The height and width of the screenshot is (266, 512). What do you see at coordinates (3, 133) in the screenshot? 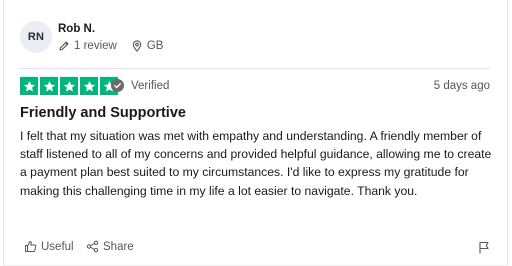
I see `card-border-left` at bounding box center [3, 133].